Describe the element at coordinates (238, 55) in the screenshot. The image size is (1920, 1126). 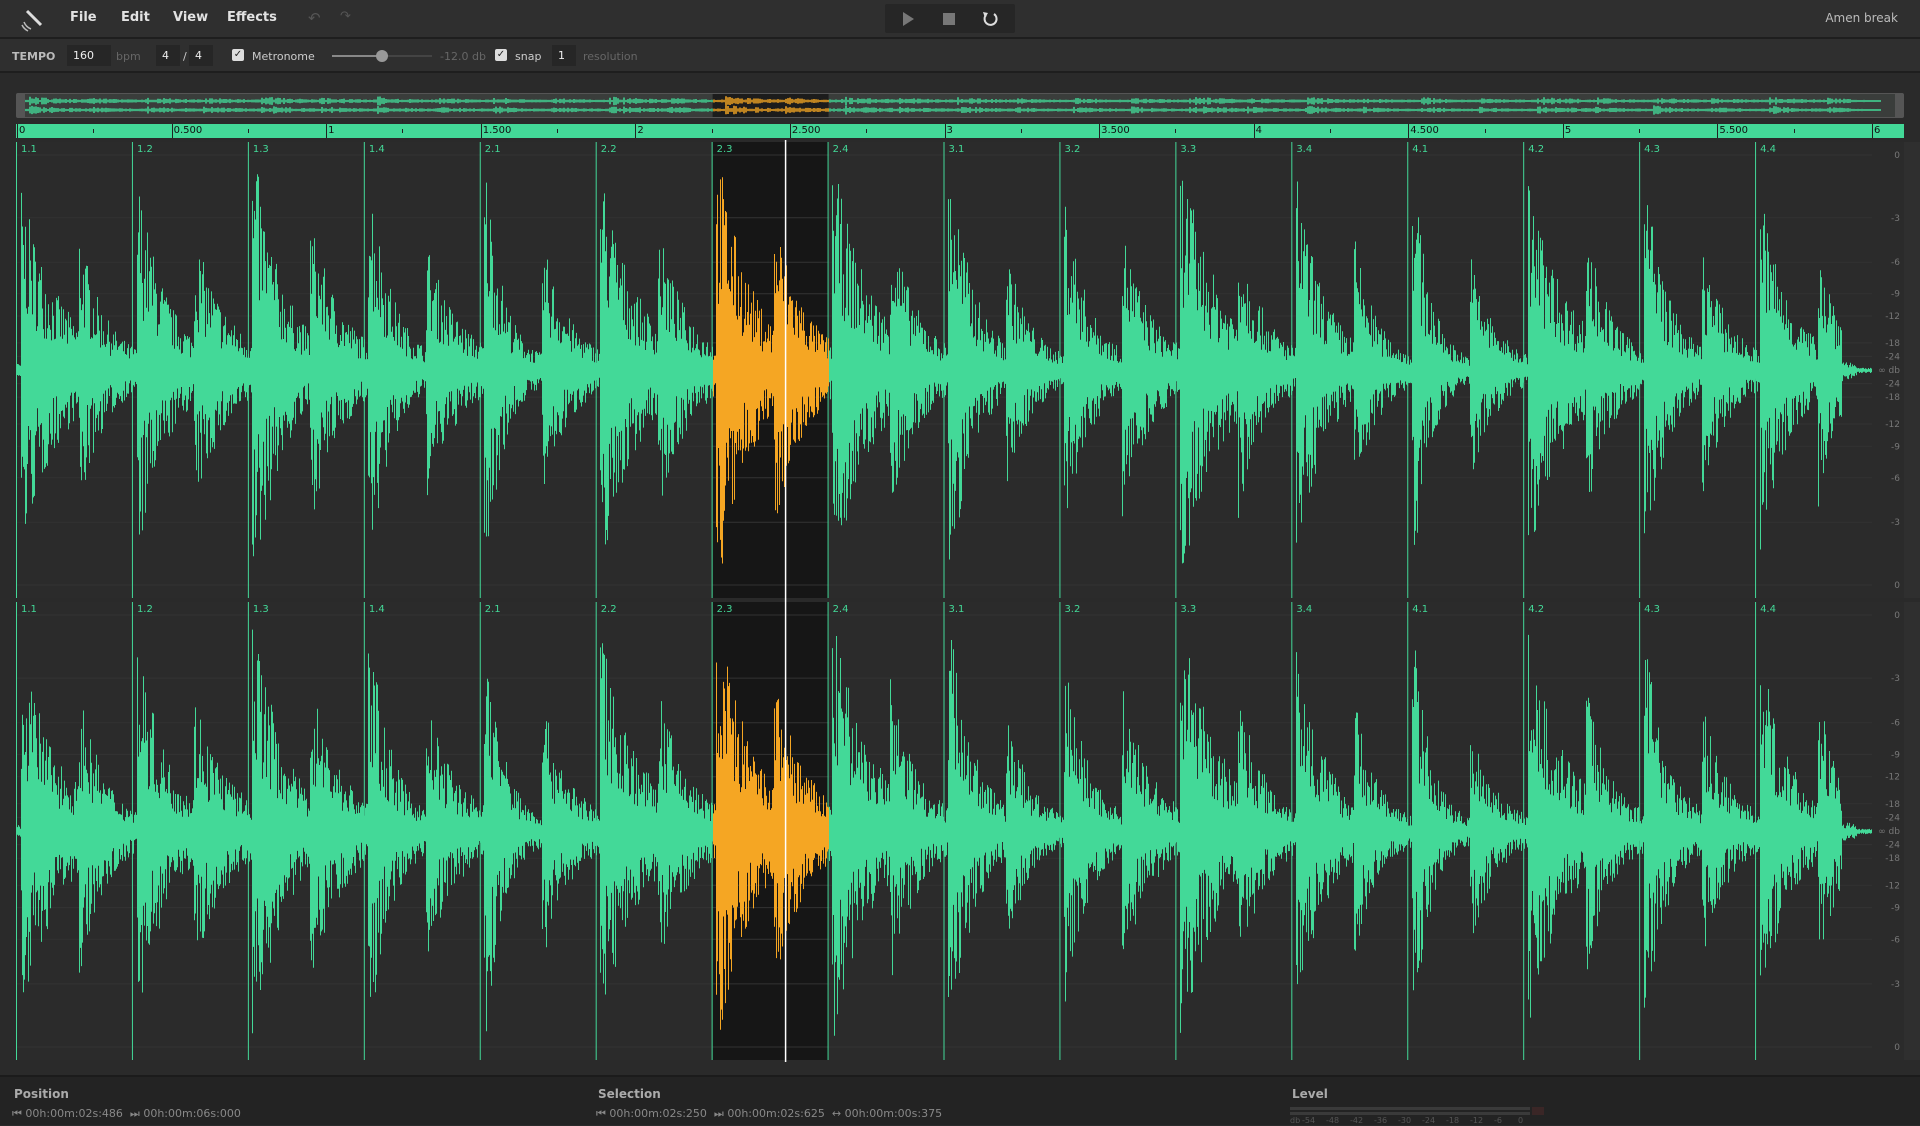
I see `metronome-checkbox: ✓` at that location.